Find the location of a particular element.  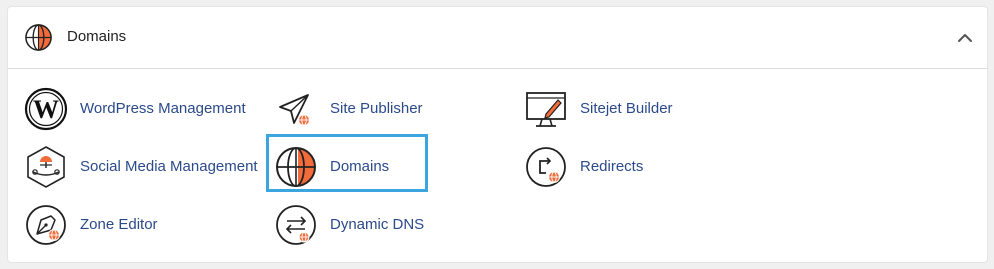

tool-label: Site Publisher is located at coordinates (376, 108).